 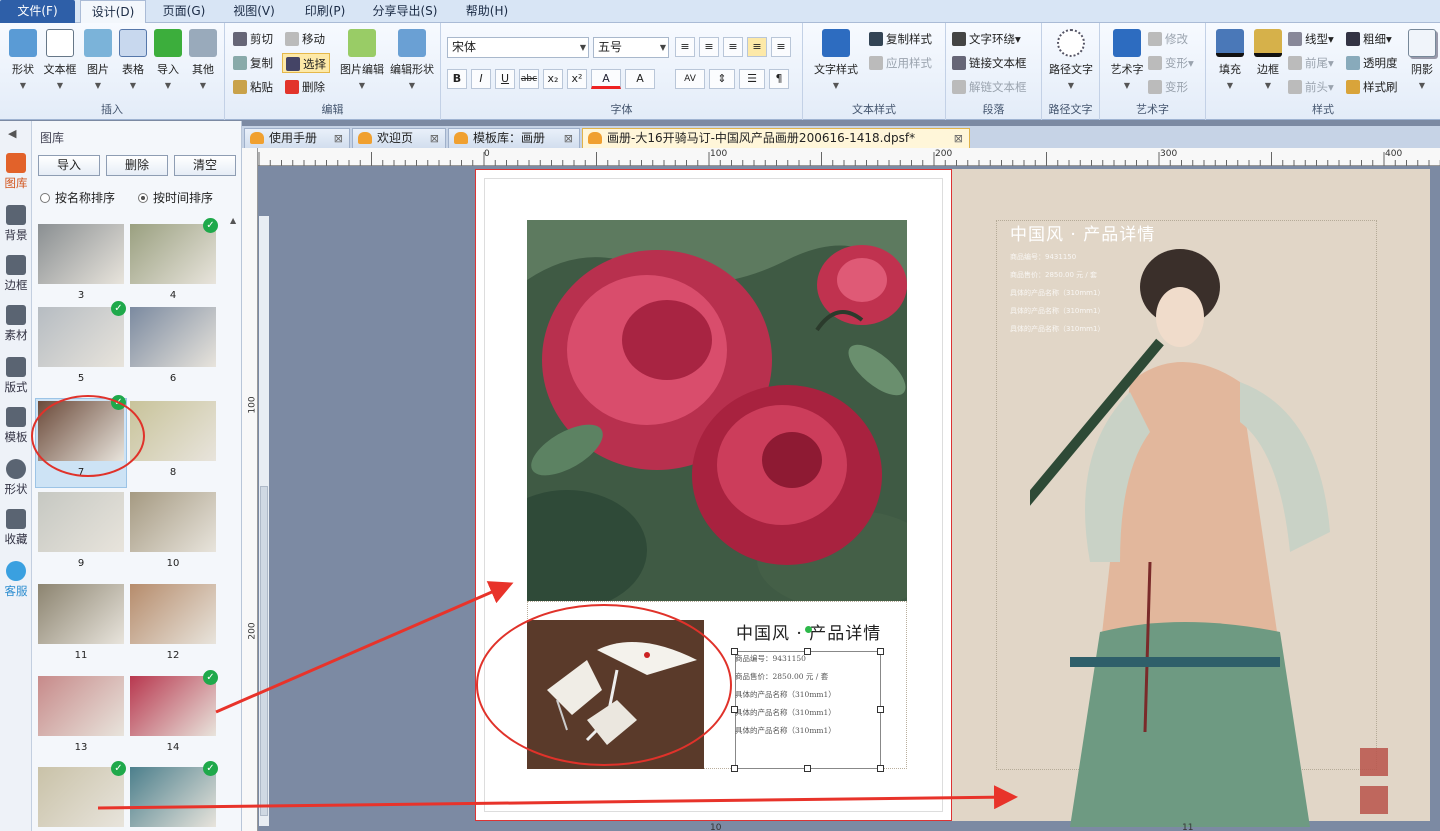 I want to click on arrow-thumb15-to-canvas, so click(x=557, y=797).